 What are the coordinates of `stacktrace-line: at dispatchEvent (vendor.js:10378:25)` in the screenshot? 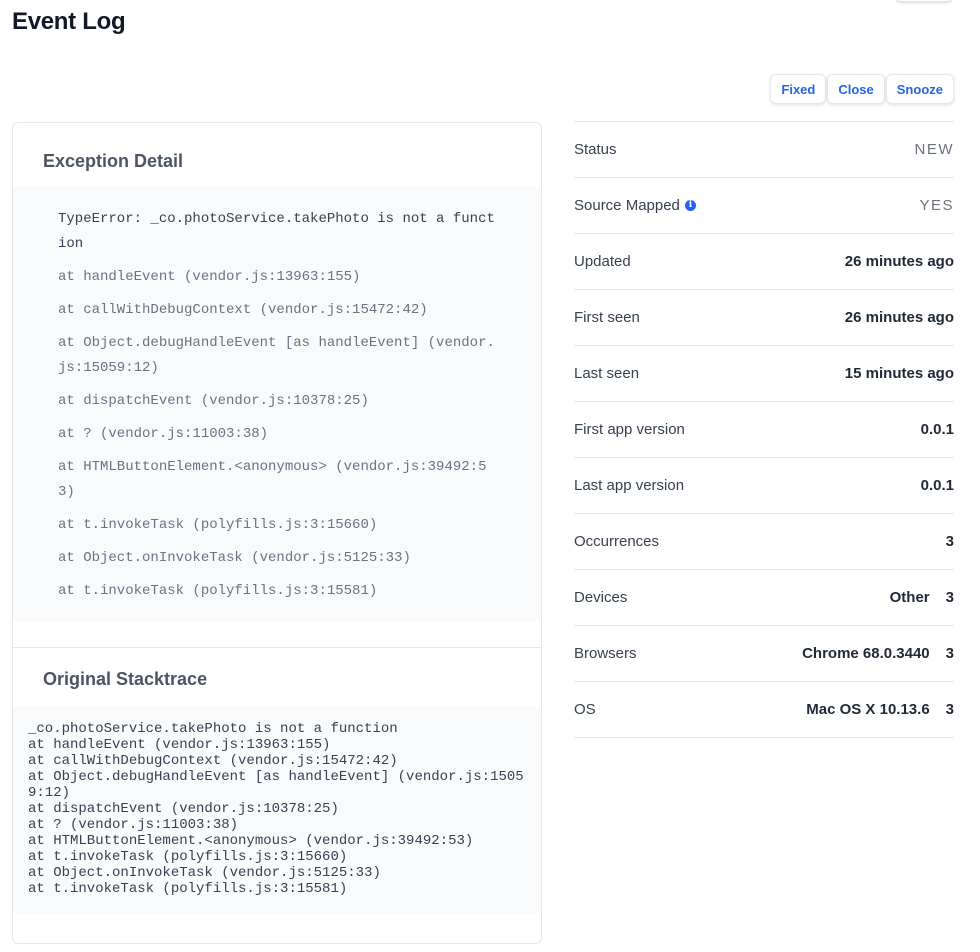 It's located at (183, 809).